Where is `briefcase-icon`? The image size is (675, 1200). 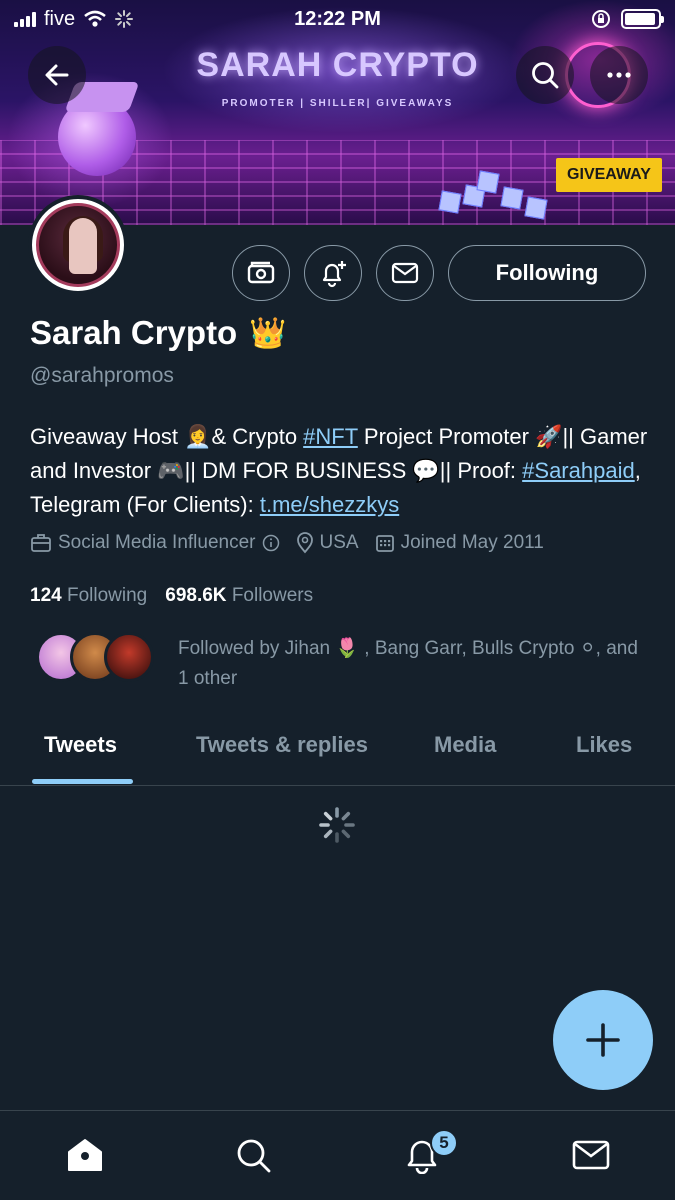 briefcase-icon is located at coordinates (41, 543).